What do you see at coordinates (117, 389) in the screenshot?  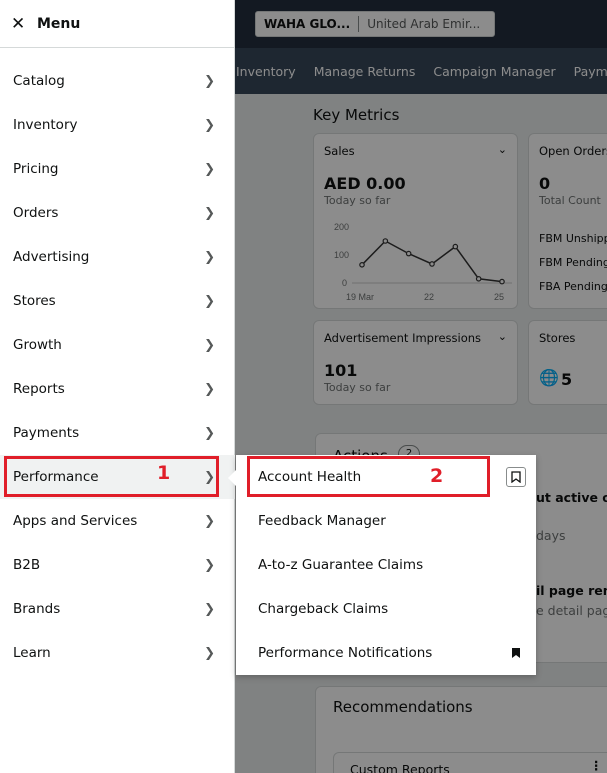 I see `menu-item-reports: Reports ❯` at bounding box center [117, 389].